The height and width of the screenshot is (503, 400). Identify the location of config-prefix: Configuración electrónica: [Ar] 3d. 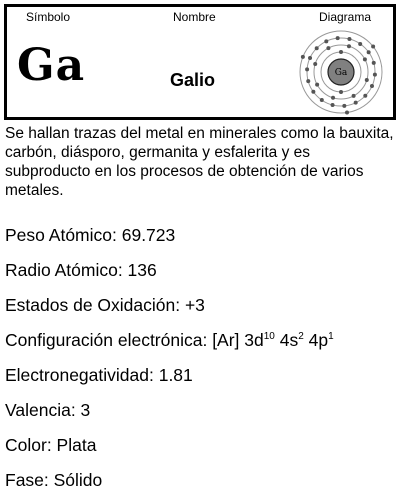
(134, 340).